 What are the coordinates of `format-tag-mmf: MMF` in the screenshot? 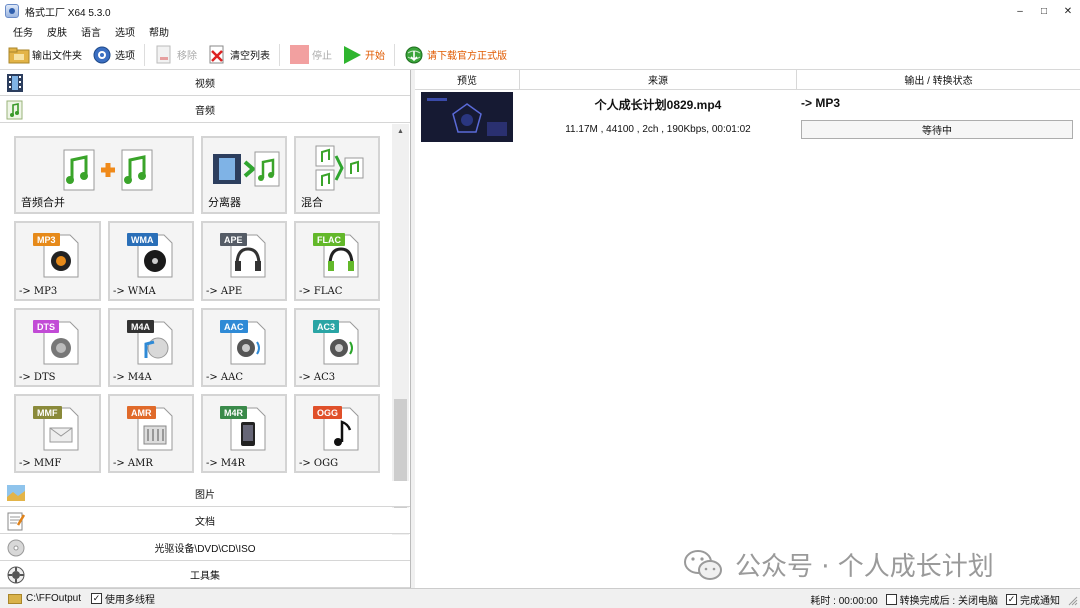 It's located at (47, 412).